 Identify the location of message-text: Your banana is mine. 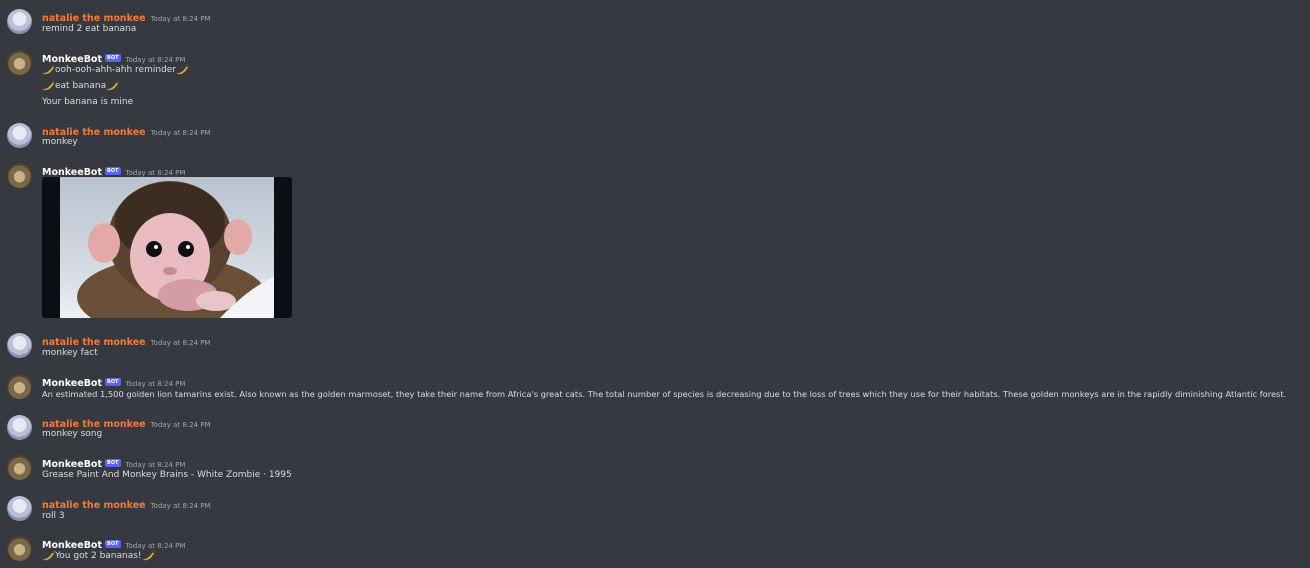
(88, 102).